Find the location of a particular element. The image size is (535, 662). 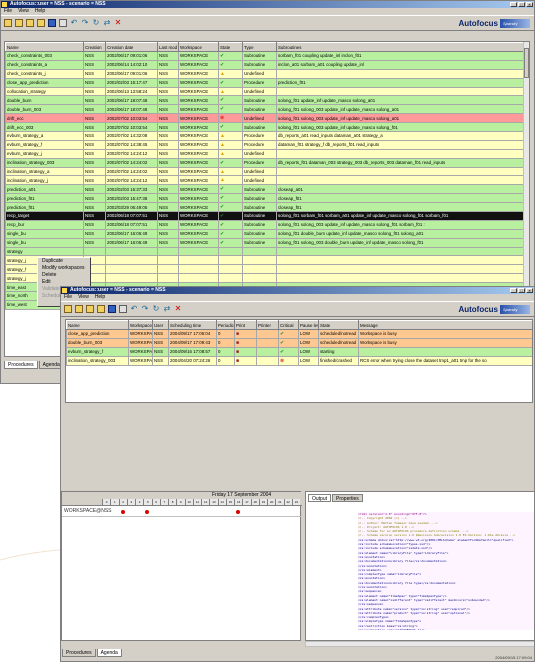

column-header: Message is located at coordinates (445, 325).